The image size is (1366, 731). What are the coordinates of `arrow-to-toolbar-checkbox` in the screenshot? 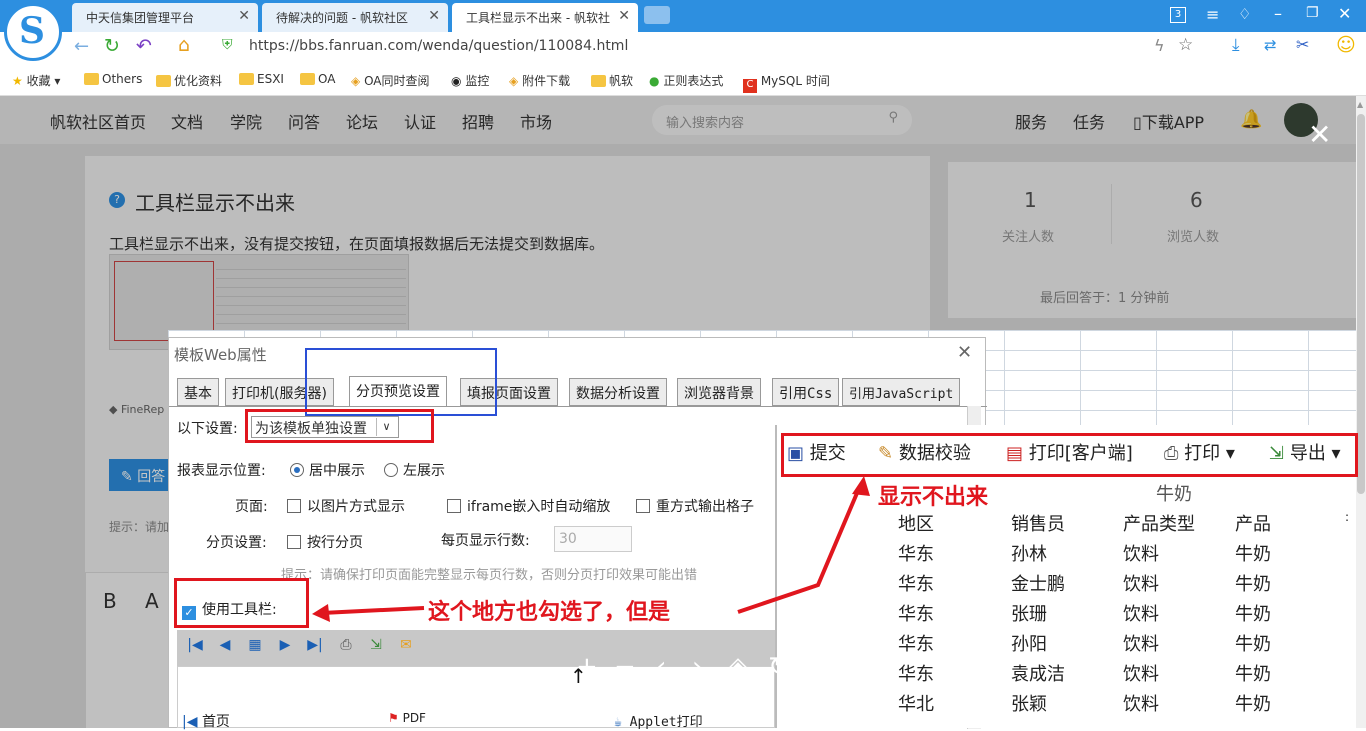 It's located at (373, 610).